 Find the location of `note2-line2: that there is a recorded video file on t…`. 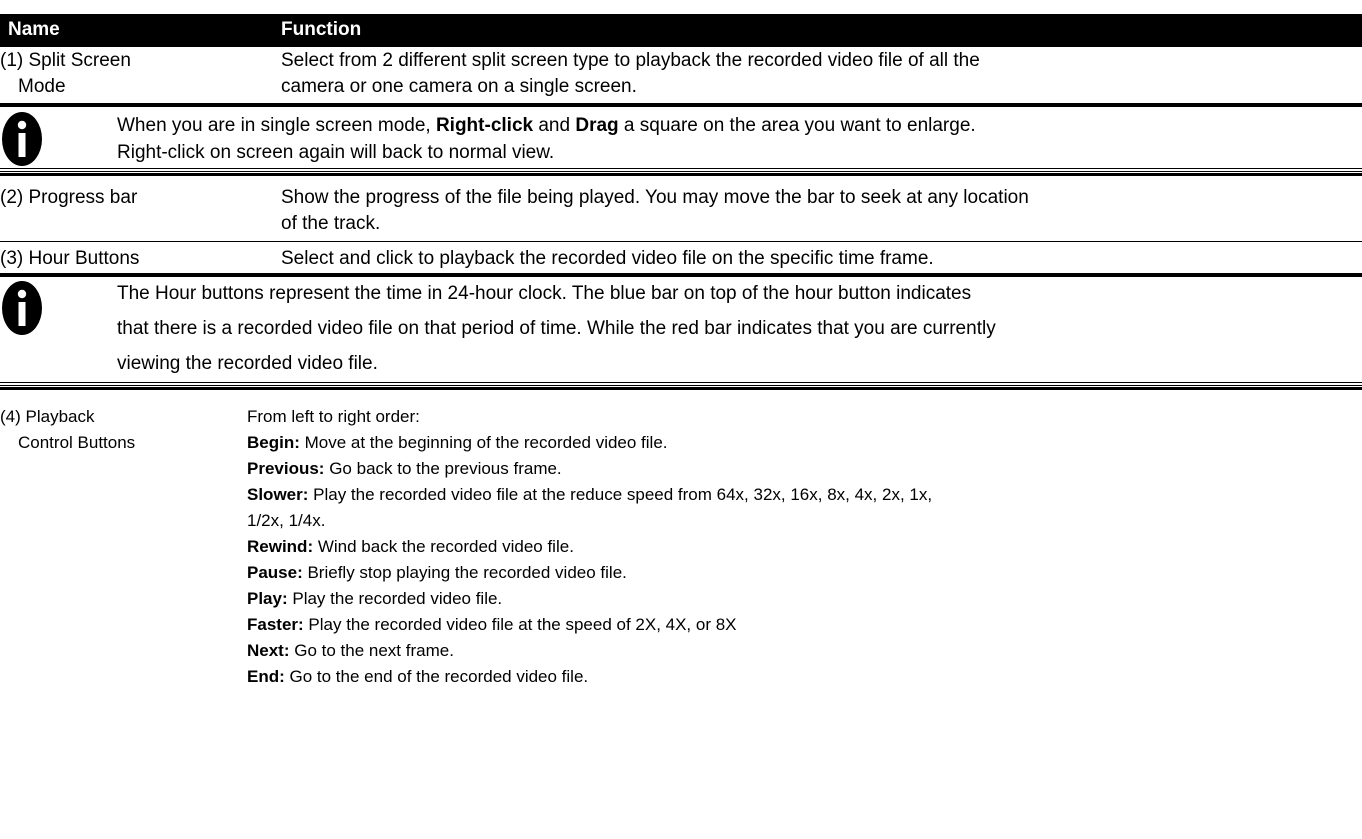

note2-line2: that there is a recorded video file on t… is located at coordinates (556, 328).